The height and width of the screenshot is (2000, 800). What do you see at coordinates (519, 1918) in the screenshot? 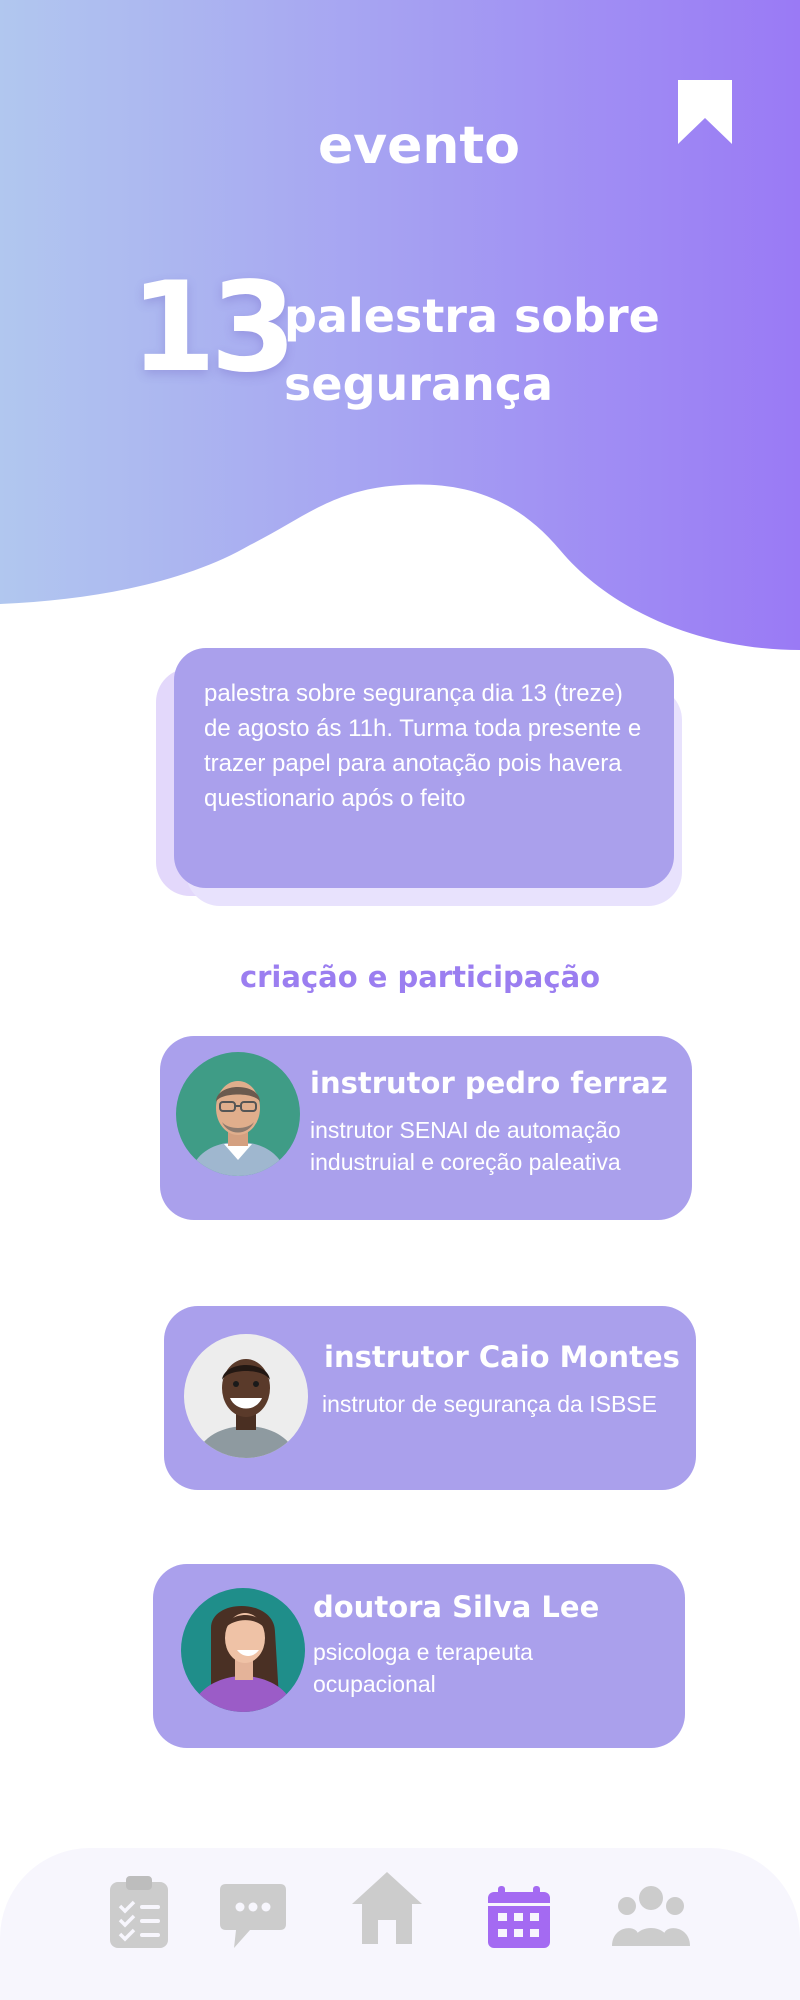
I see `calendar-icon` at bounding box center [519, 1918].